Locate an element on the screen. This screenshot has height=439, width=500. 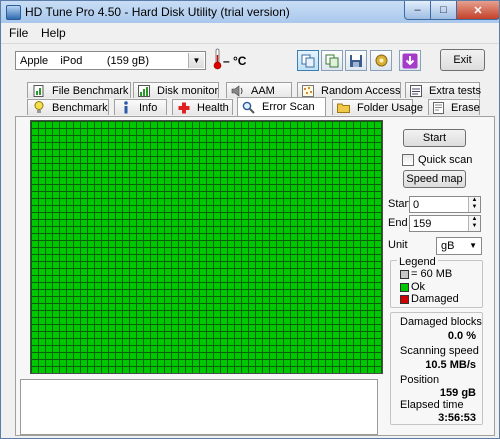
scanning-speed-value: 10.5 MB/s is located at coordinates (450, 365).